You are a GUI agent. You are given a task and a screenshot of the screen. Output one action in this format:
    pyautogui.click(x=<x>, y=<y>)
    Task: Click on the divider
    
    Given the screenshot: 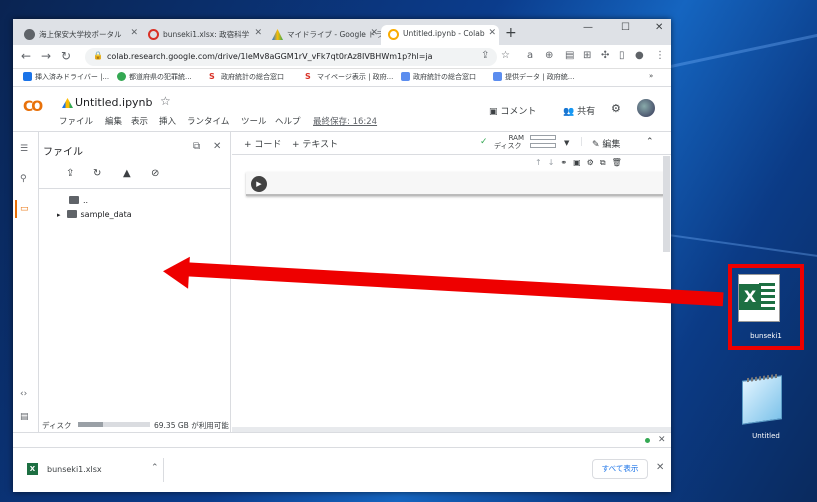 What is the action you would take?
    pyautogui.click(x=135, y=188)
    